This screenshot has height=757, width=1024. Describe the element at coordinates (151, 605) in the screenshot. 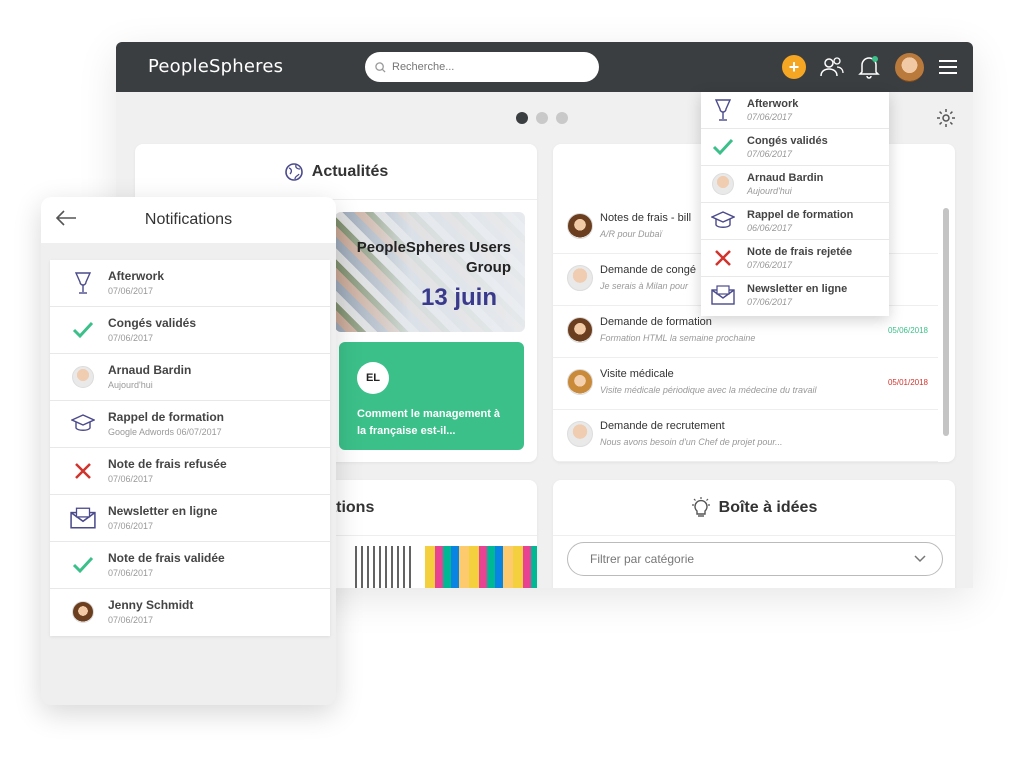

I see `notification-label: Jenny Schmidt` at that location.